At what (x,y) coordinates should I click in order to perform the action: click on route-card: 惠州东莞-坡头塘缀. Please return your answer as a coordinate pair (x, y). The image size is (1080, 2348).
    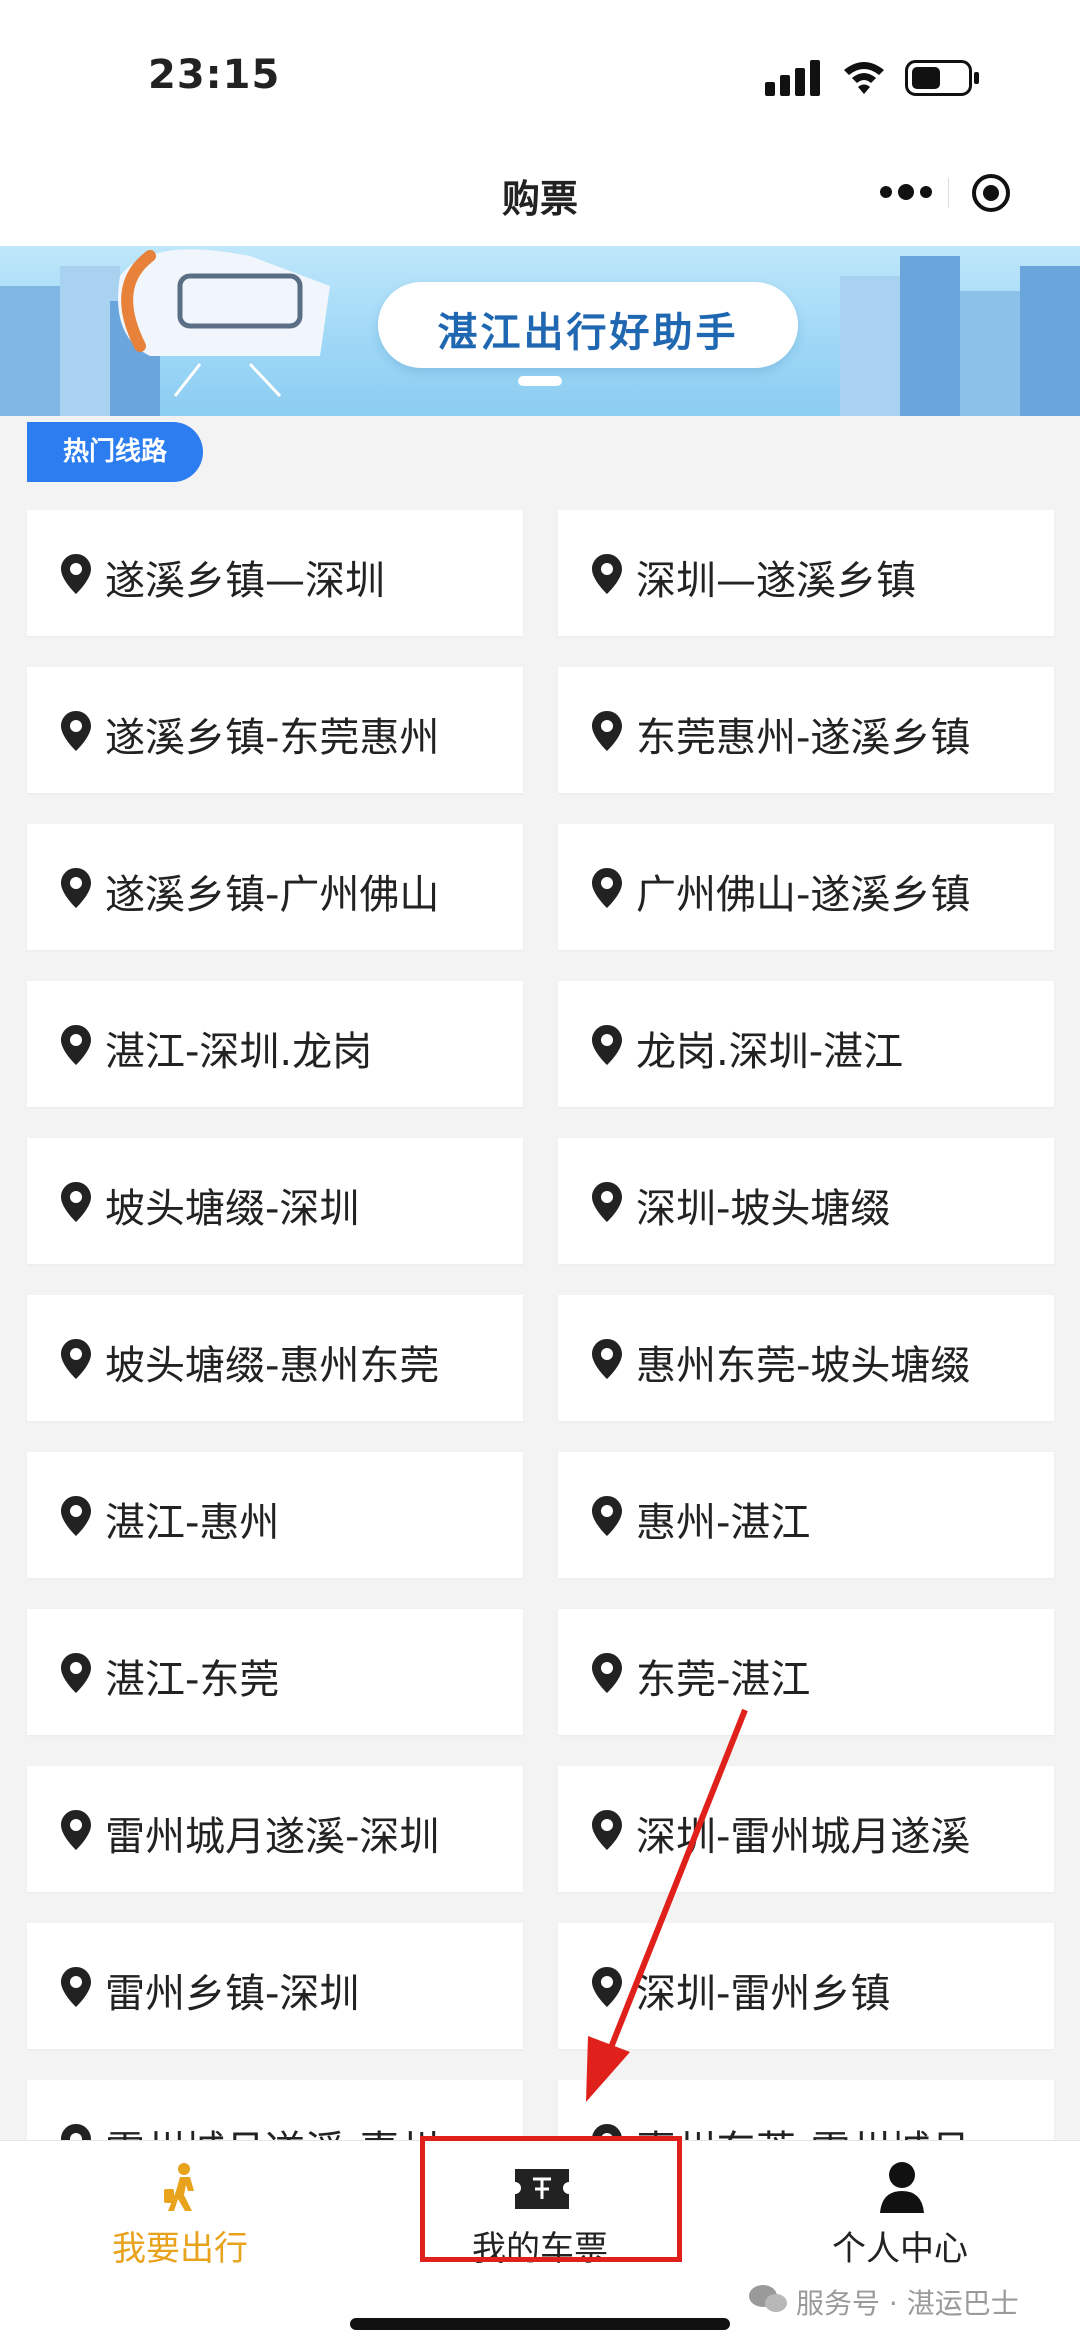
    Looking at the image, I should click on (806, 1358).